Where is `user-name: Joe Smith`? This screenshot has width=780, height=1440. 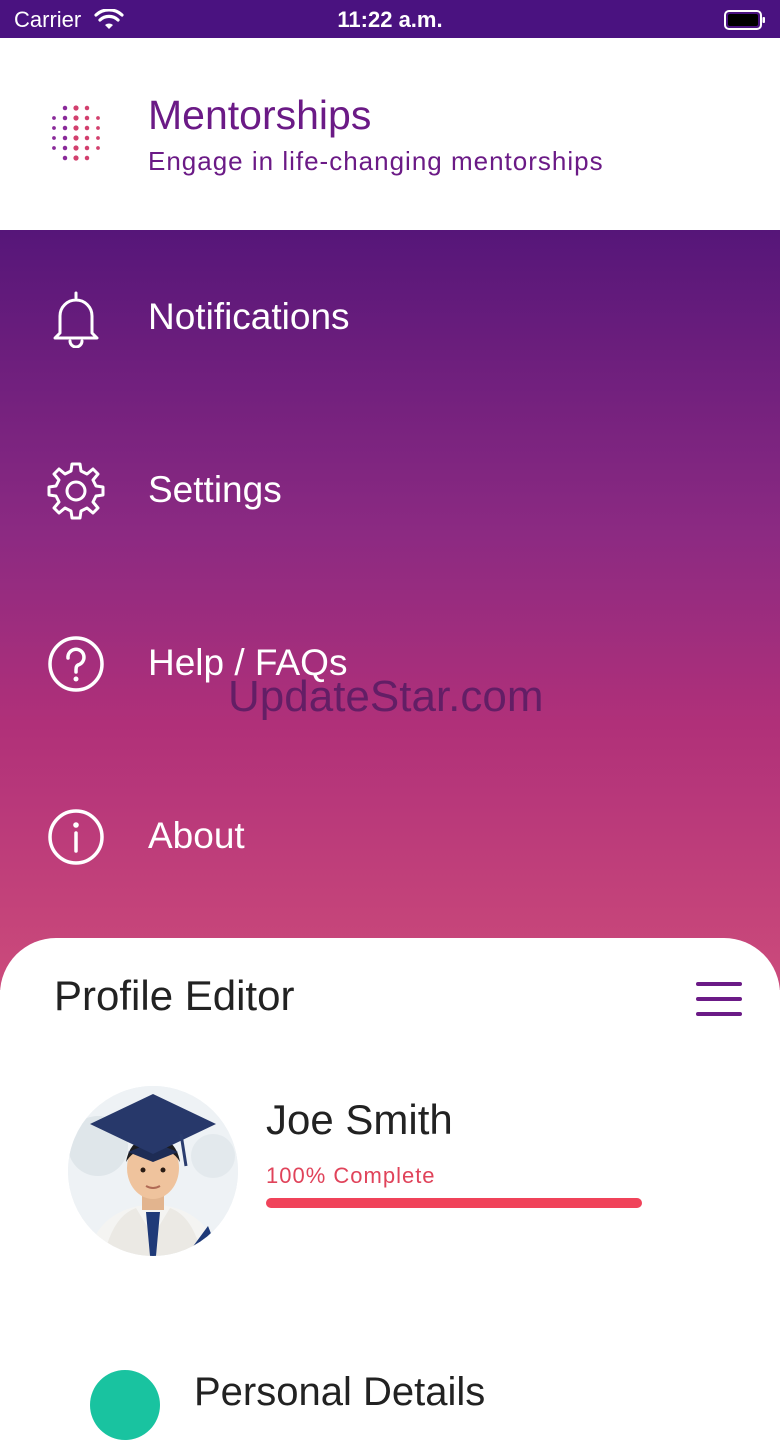
user-name: Joe Smith is located at coordinates (359, 1119).